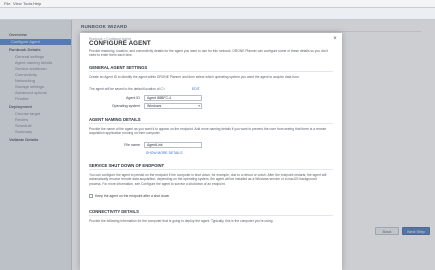 The width and height of the screenshot is (435, 270). Describe the element at coordinates (335, 39) in the screenshot. I see `close-icon: ×` at that location.